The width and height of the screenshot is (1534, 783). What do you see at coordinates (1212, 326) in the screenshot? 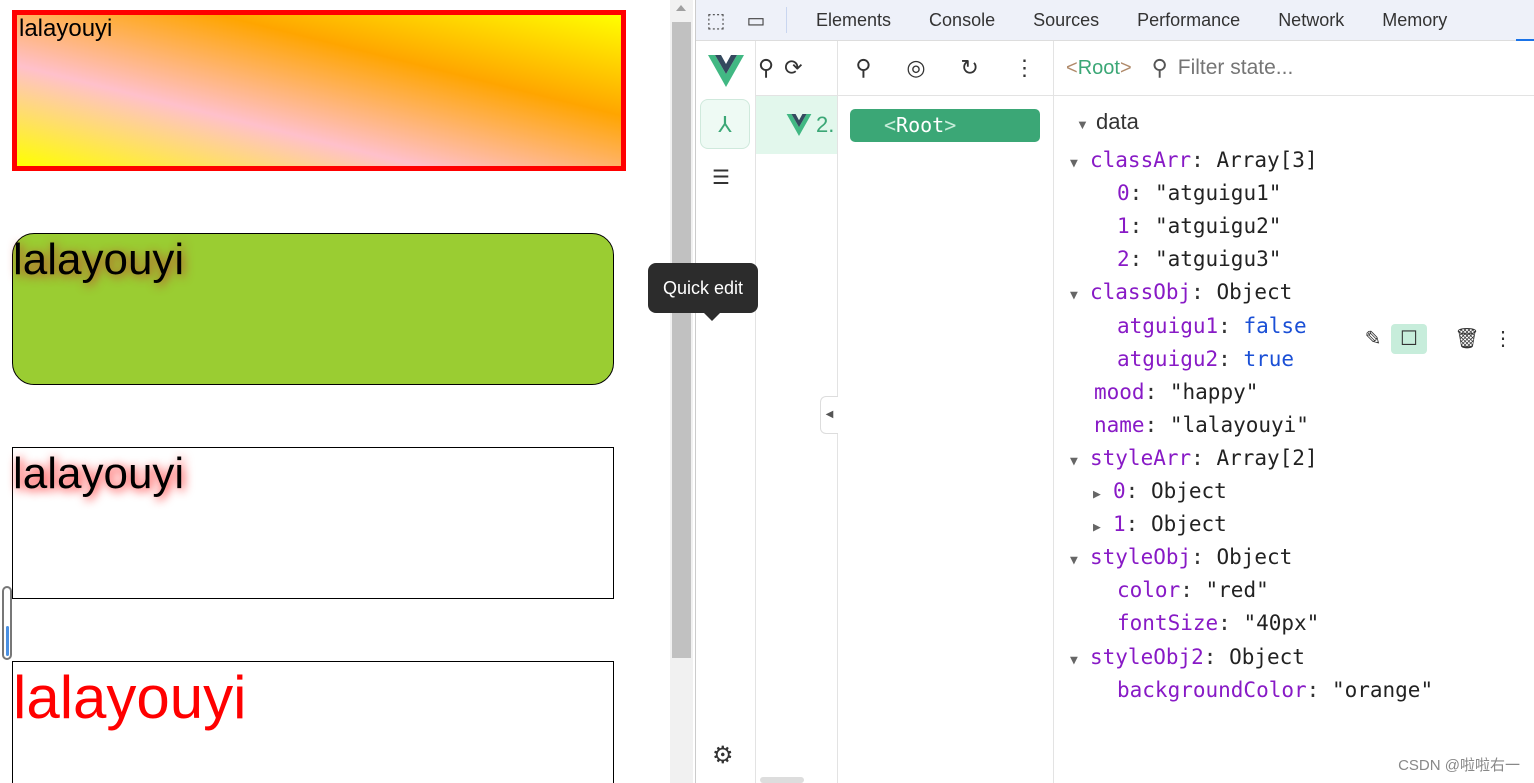
I see `state-row: atguigu1: false` at bounding box center [1212, 326].